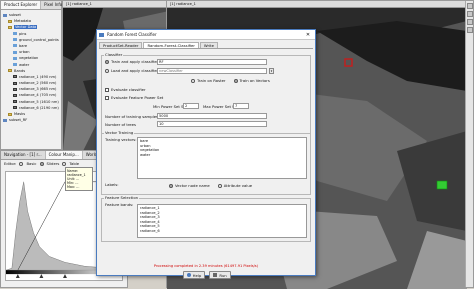 The image size is (474, 289). I want to click on sync-views-icon, so click(470, 30).